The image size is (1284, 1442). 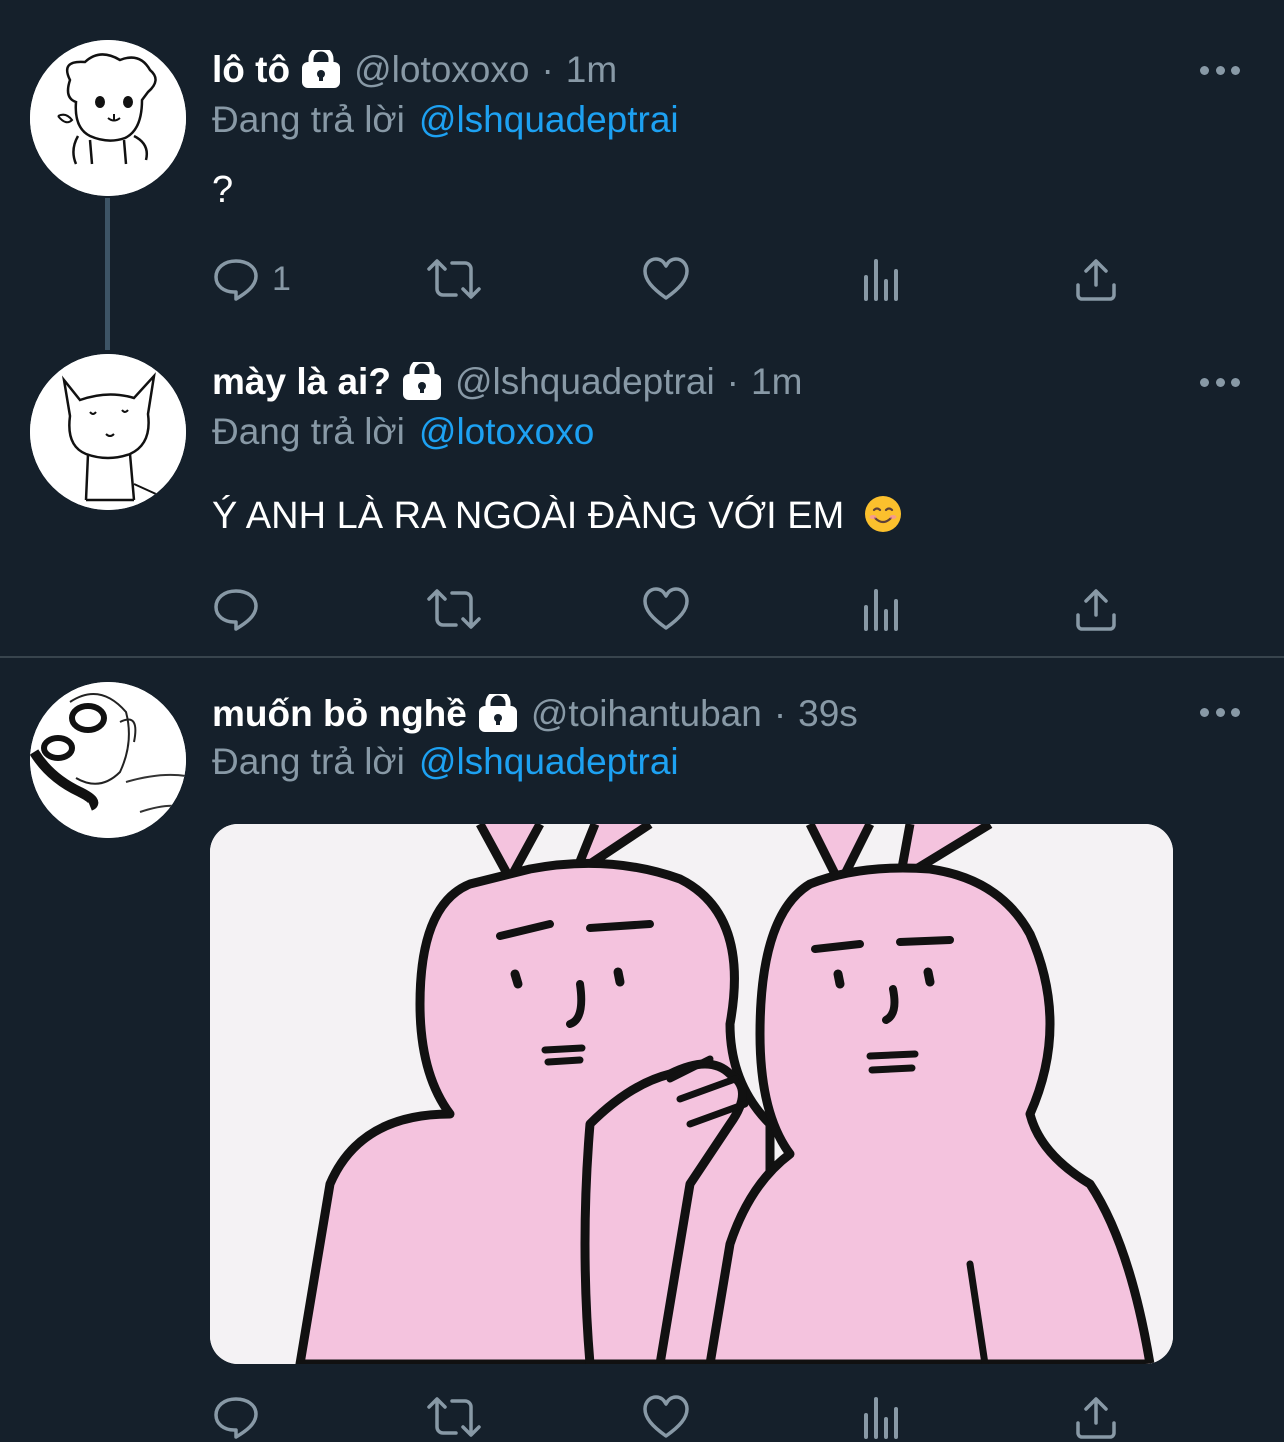 I want to click on dog-drawing-avatar, so click(x=108, y=118).